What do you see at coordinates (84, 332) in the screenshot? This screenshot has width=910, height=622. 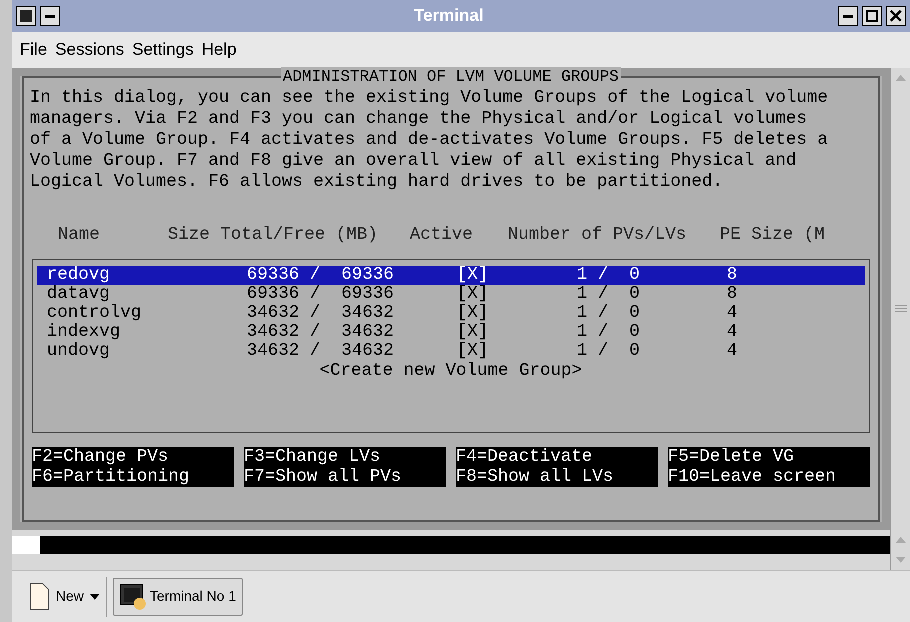 I see `table-cell: indexvg` at bounding box center [84, 332].